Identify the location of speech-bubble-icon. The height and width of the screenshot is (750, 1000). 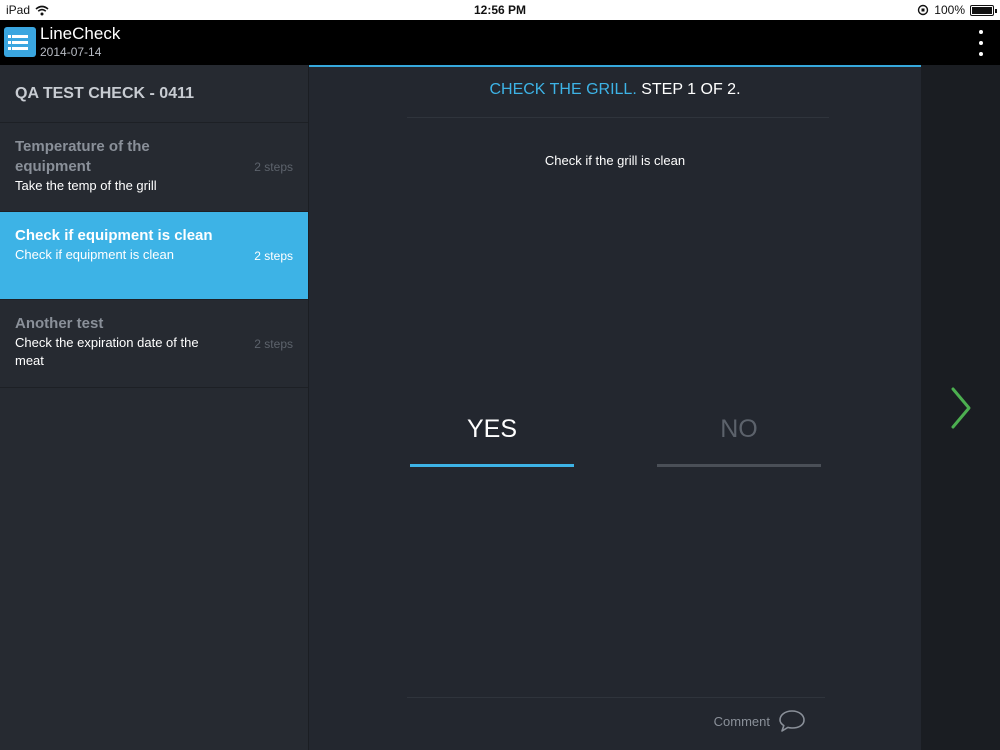
(792, 721).